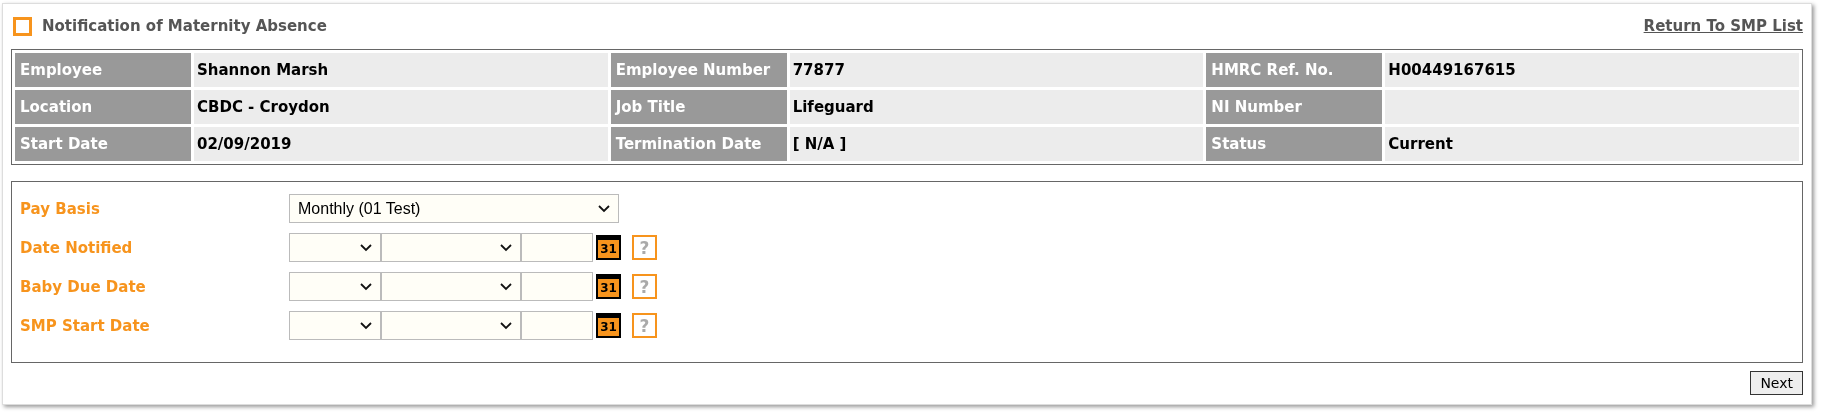  Describe the element at coordinates (698, 144) in the screenshot. I see `field-label: Termination Date` at that location.